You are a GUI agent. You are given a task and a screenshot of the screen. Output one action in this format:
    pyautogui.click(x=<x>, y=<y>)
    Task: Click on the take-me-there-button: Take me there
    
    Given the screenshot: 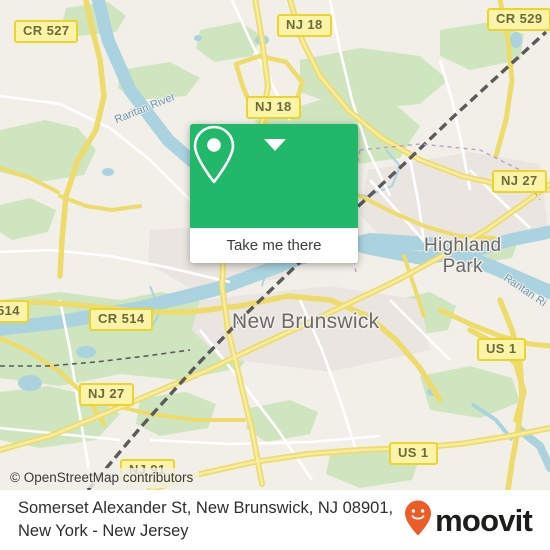 What is the action you would take?
    pyautogui.click(x=274, y=245)
    